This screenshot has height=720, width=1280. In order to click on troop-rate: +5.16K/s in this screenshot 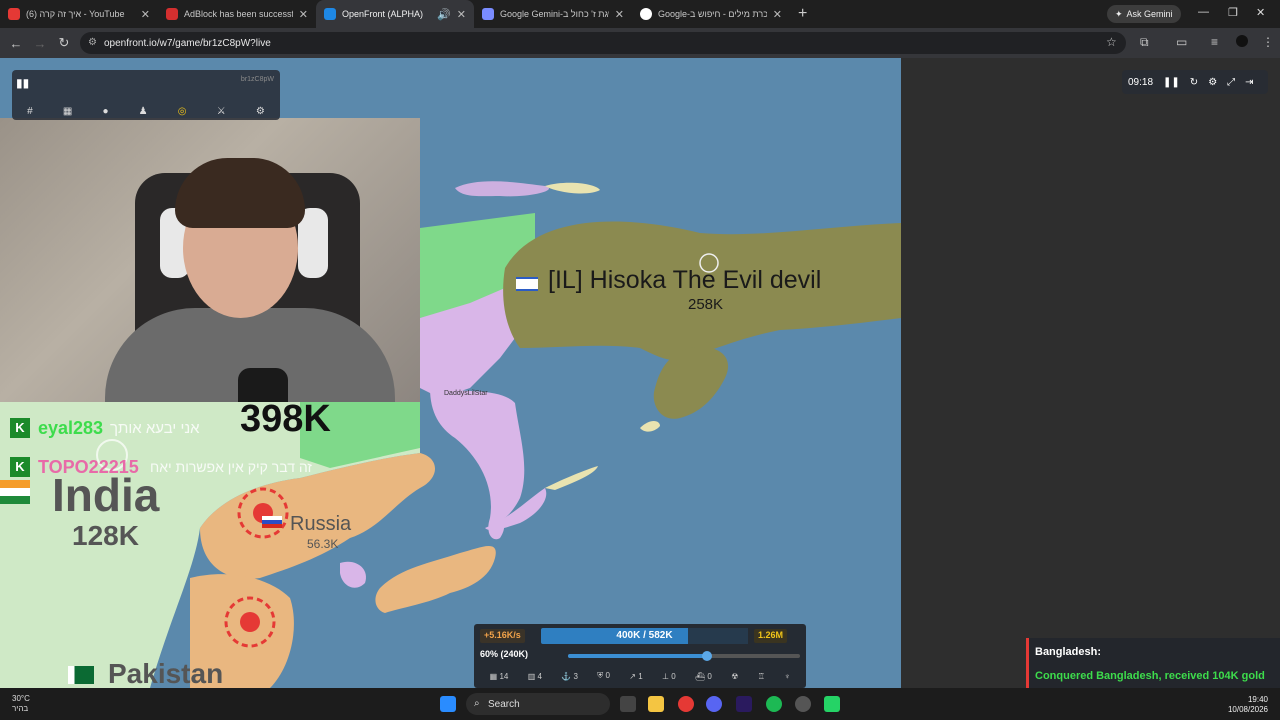, I will do `click(502, 636)`.